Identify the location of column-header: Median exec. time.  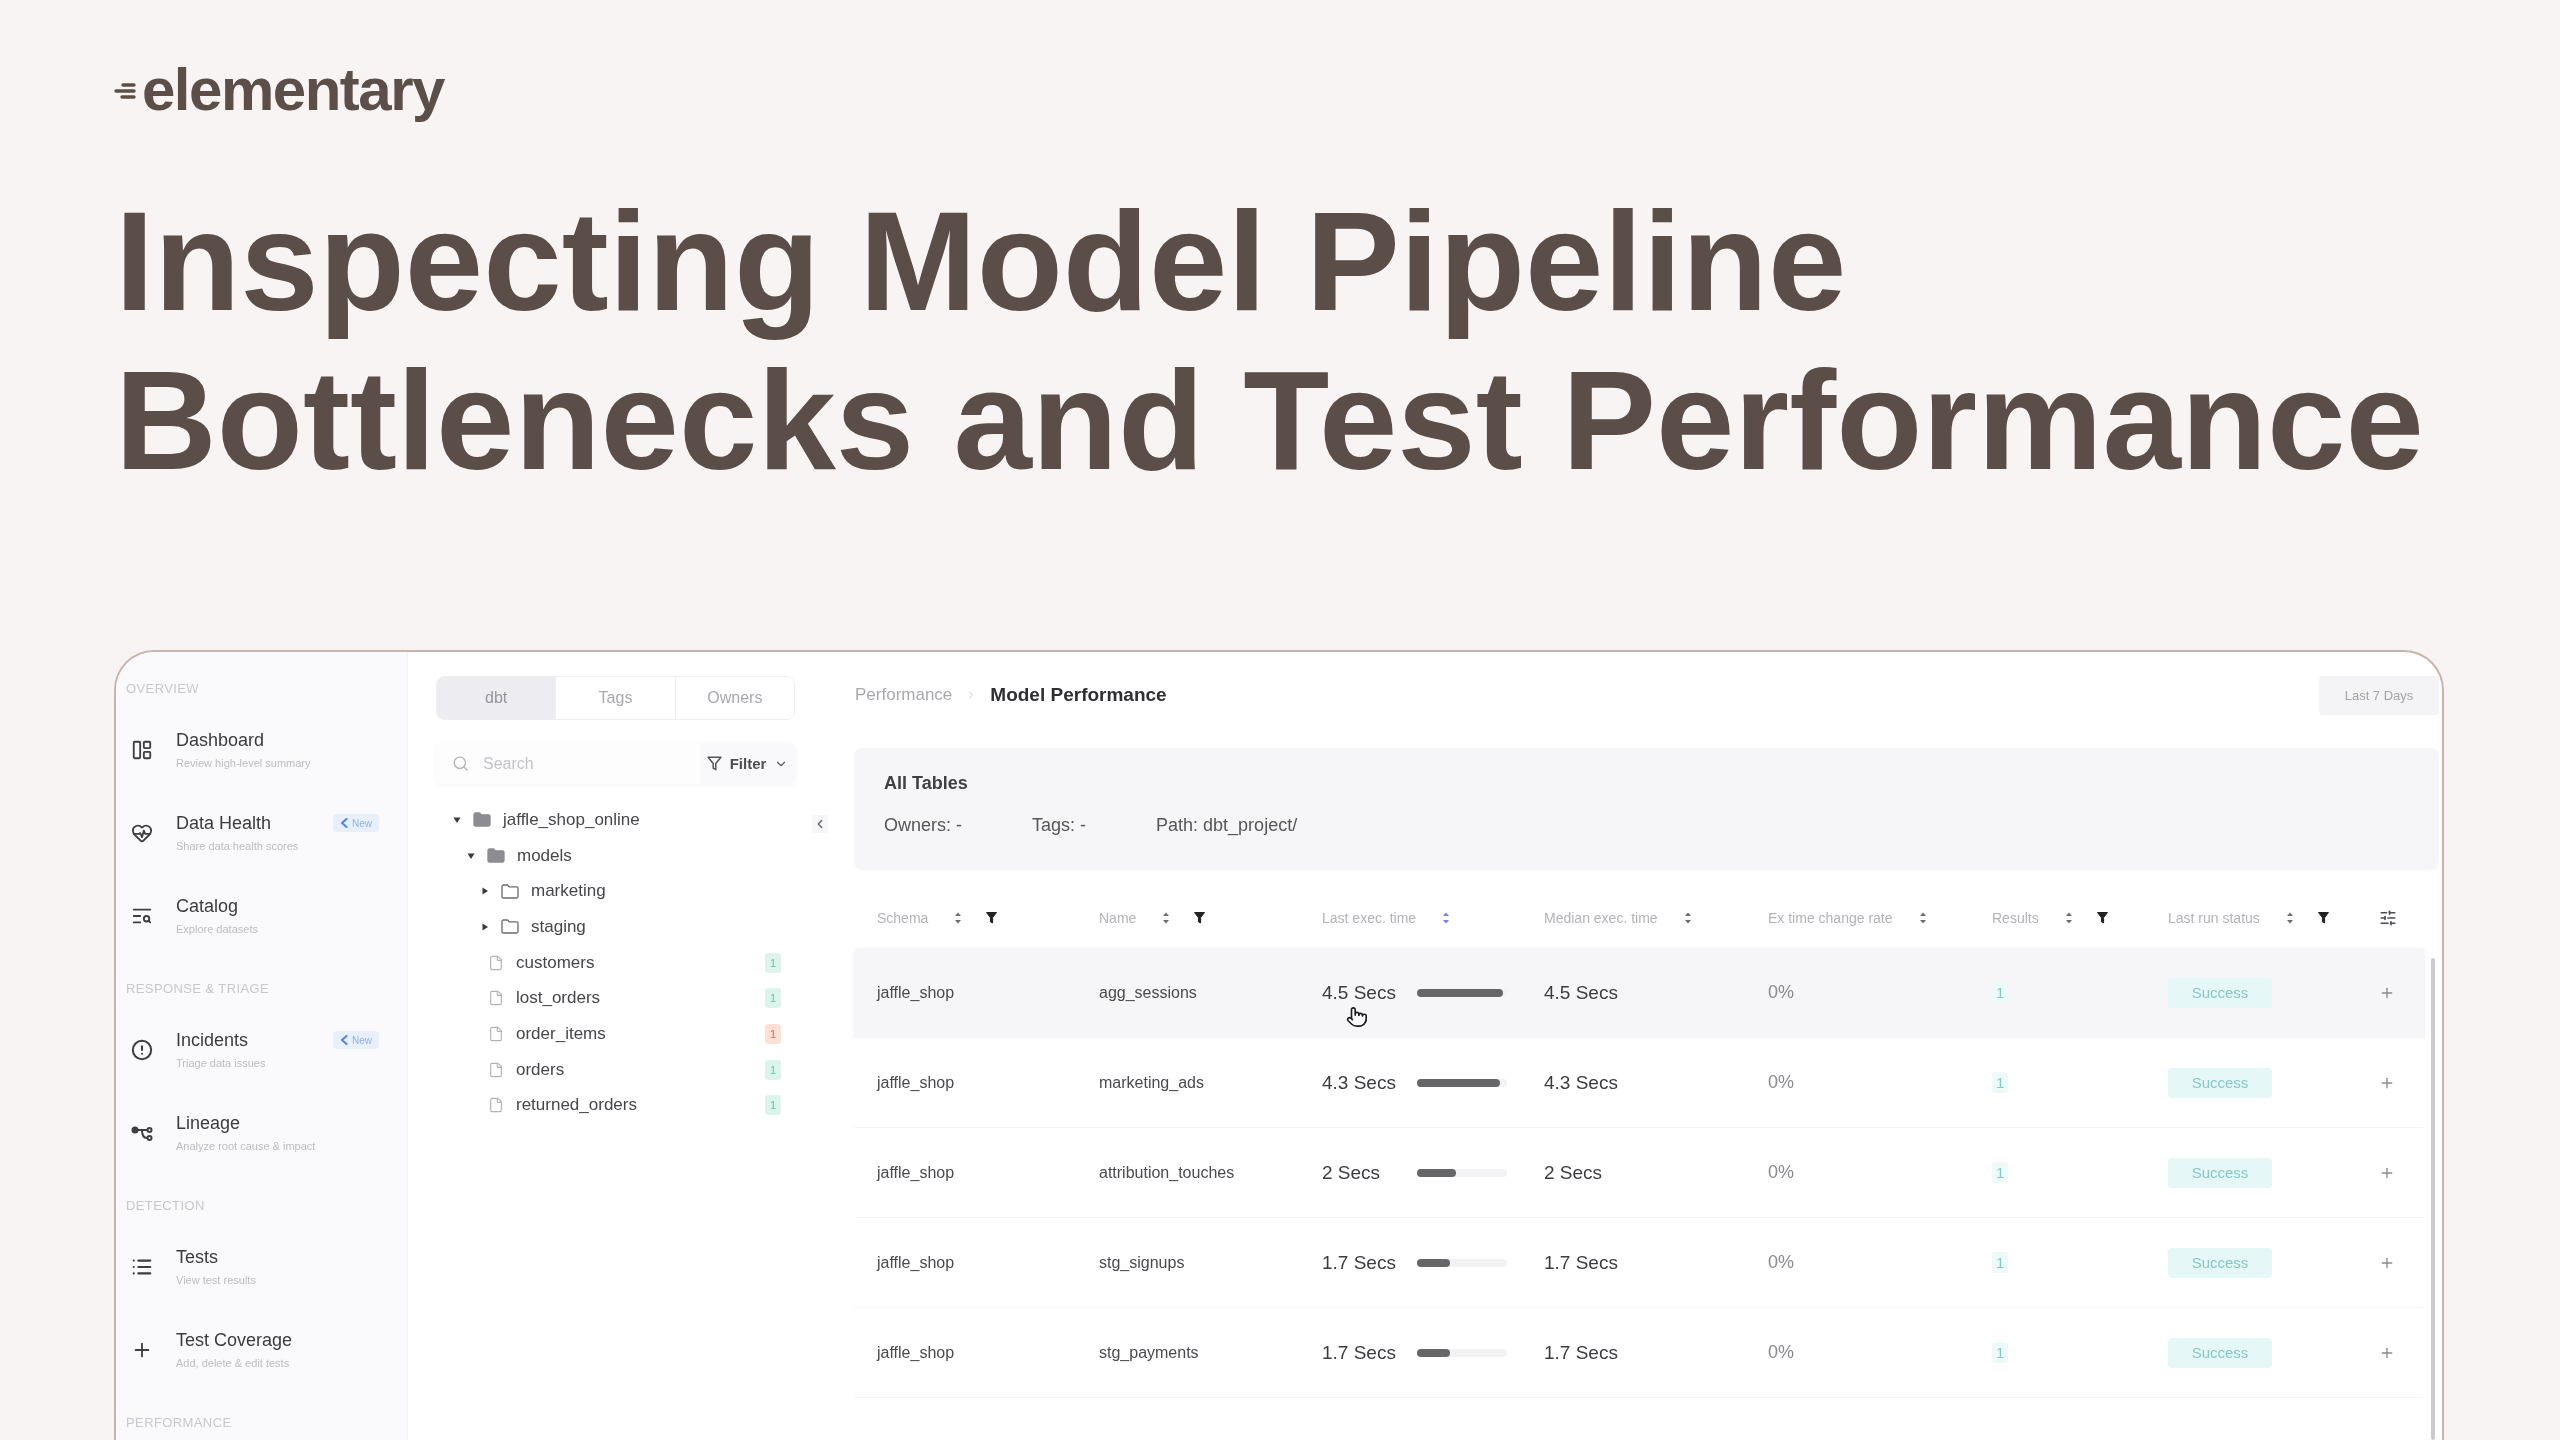
(1601, 917).